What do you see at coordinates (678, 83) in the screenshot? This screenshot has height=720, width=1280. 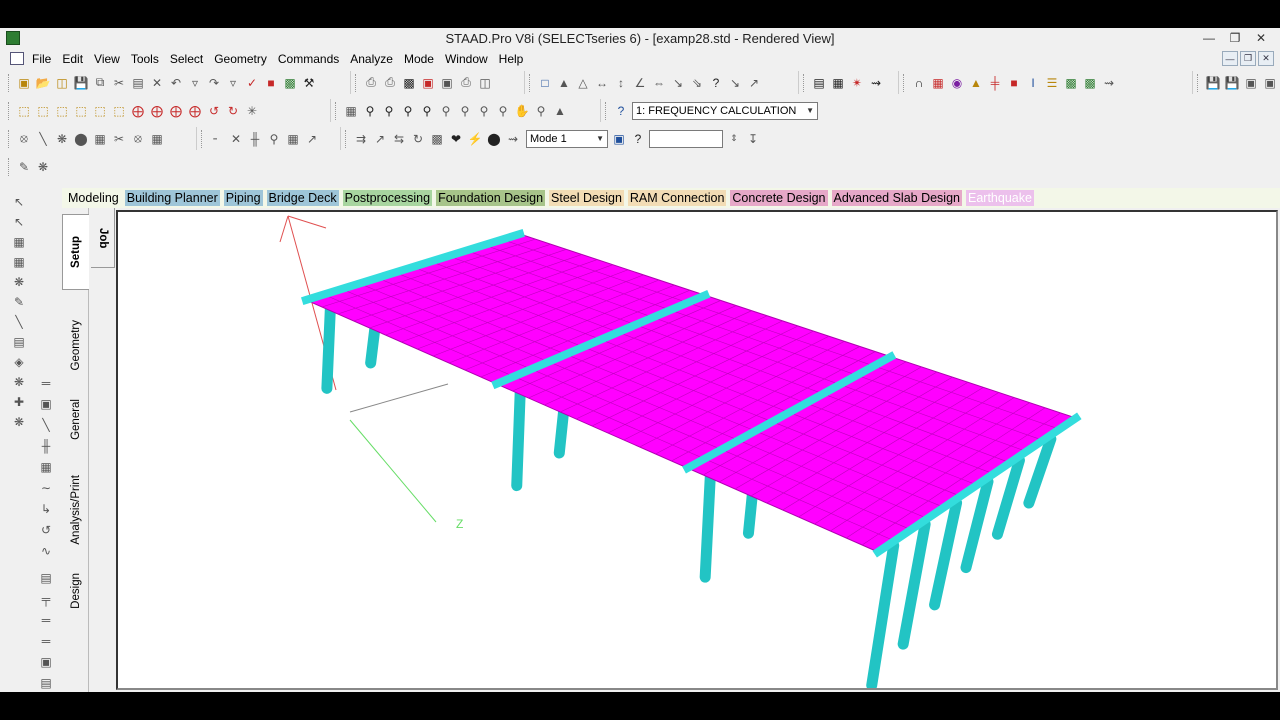 I see `cursor-icon: ↘` at bounding box center [678, 83].